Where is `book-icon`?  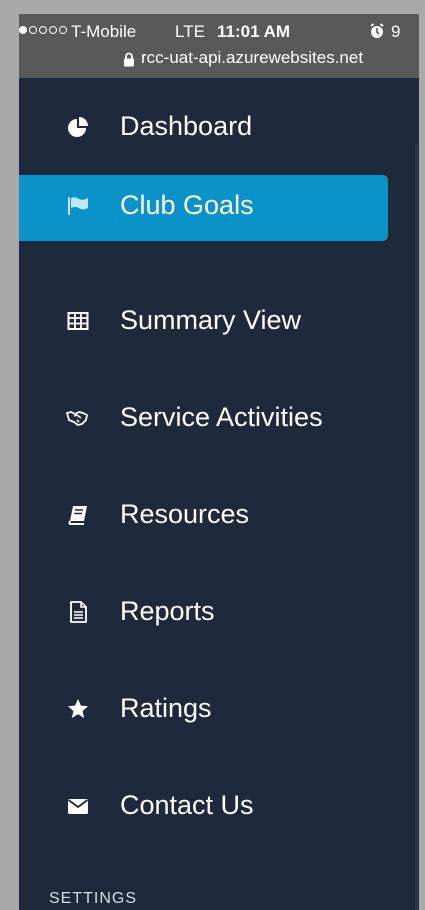
book-icon is located at coordinates (77, 515).